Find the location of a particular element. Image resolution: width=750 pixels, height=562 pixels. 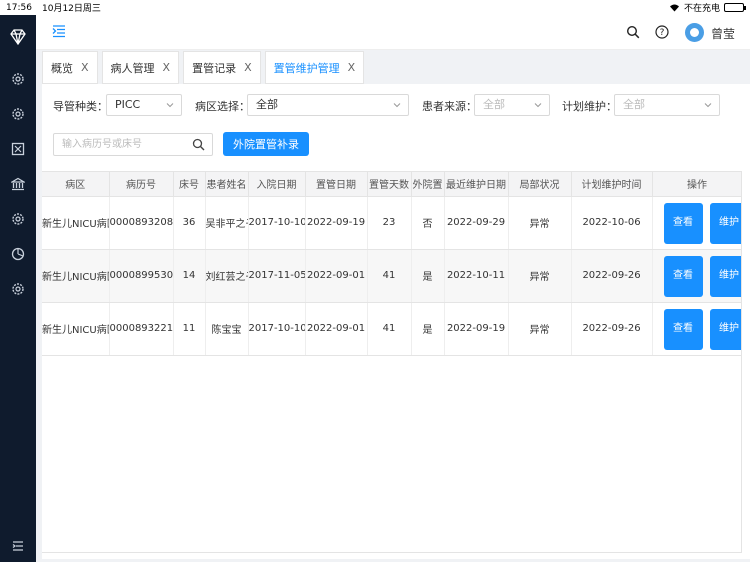

status-right: 不在充电 is located at coordinates (707, 7).